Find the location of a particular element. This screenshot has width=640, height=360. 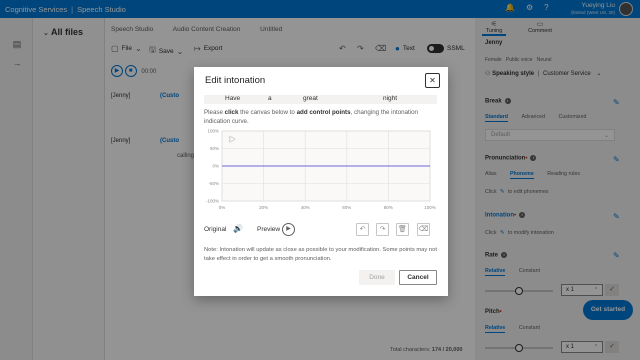

word-strip: Have a great night is located at coordinates (320, 99).